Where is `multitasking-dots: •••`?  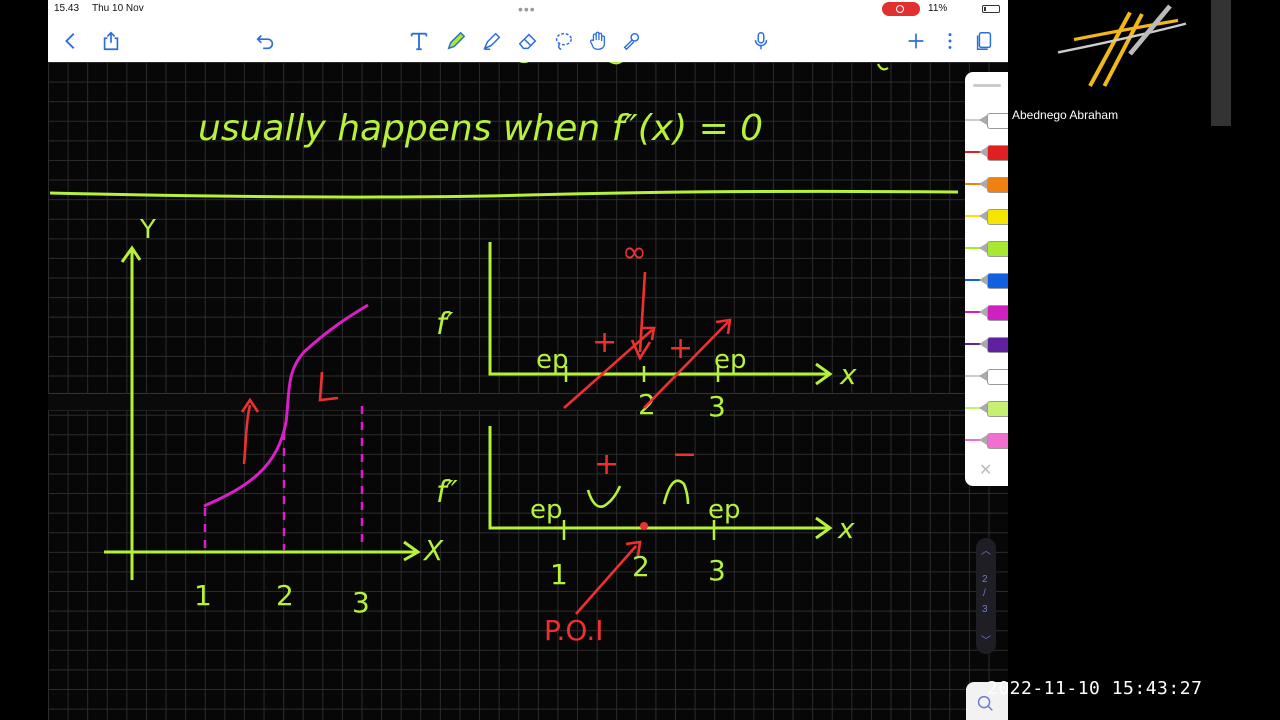 multitasking-dots: ••• is located at coordinates (527, 9).